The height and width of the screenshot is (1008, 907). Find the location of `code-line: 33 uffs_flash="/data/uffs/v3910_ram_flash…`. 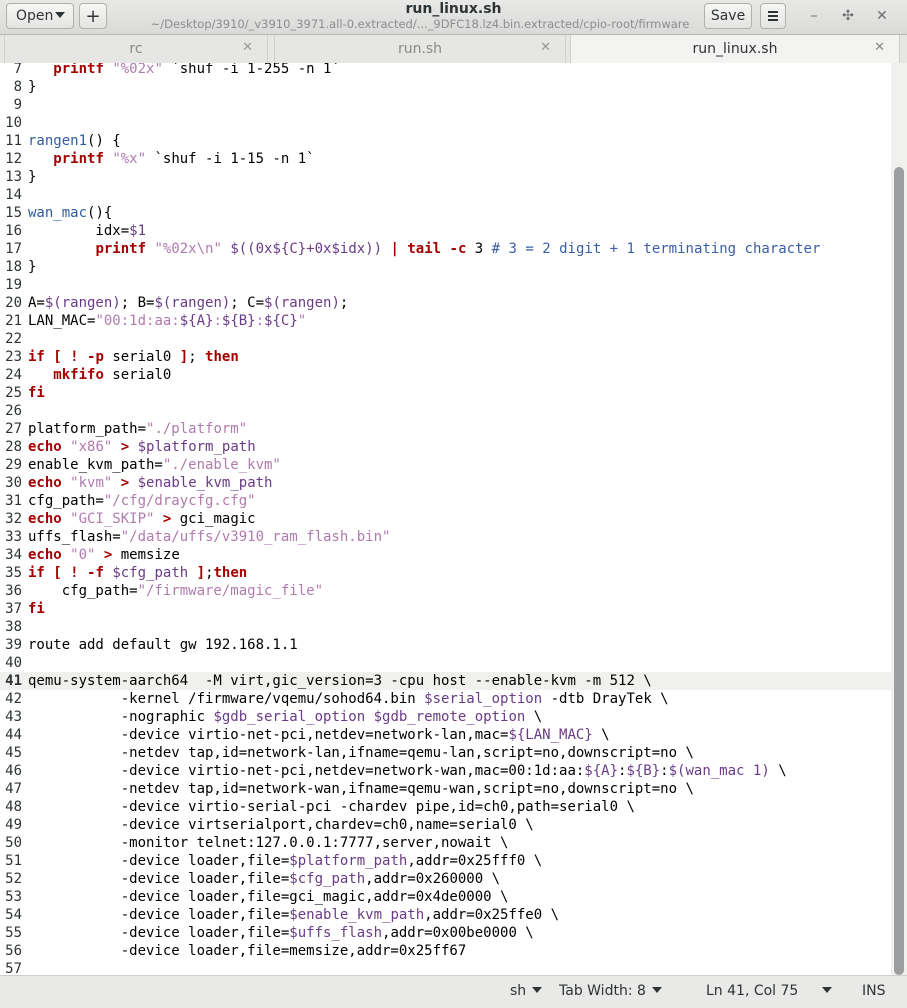

code-line: 33 uffs_flash="/data/uffs/v3910_ram_flash… is located at coordinates (445, 537).